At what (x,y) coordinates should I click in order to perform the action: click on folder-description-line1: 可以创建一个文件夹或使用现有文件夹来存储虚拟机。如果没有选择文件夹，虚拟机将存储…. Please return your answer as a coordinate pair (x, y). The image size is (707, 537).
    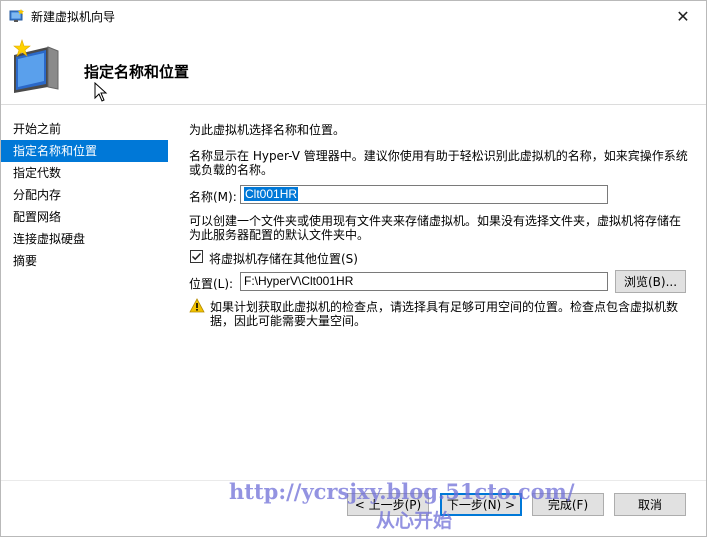
    Looking at the image, I should click on (435, 221).